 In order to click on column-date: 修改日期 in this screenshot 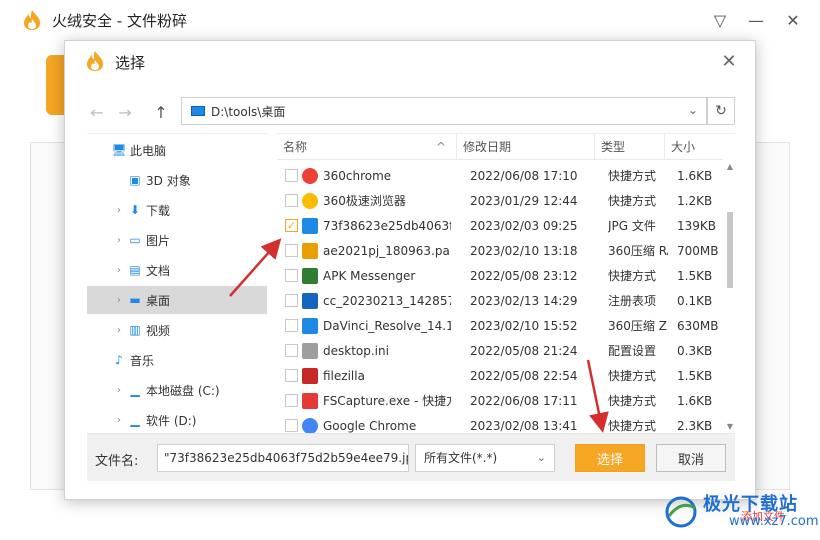, I will do `click(526, 147)`.